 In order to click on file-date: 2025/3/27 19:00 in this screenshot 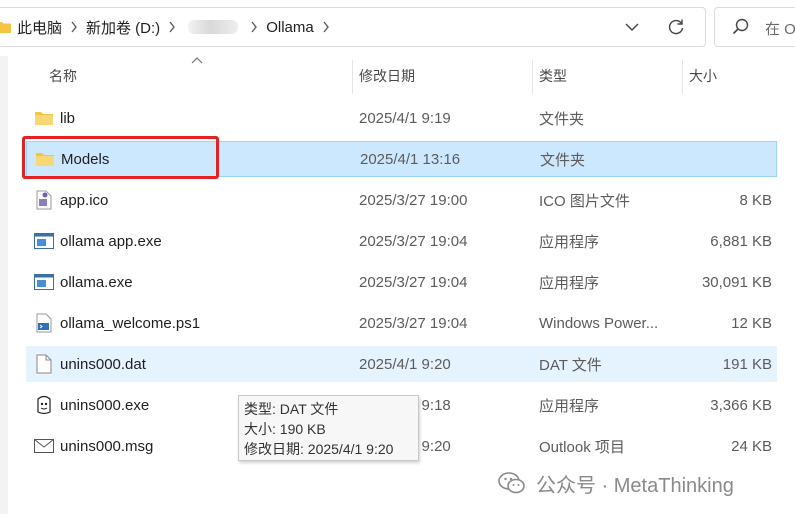, I will do `click(413, 200)`.